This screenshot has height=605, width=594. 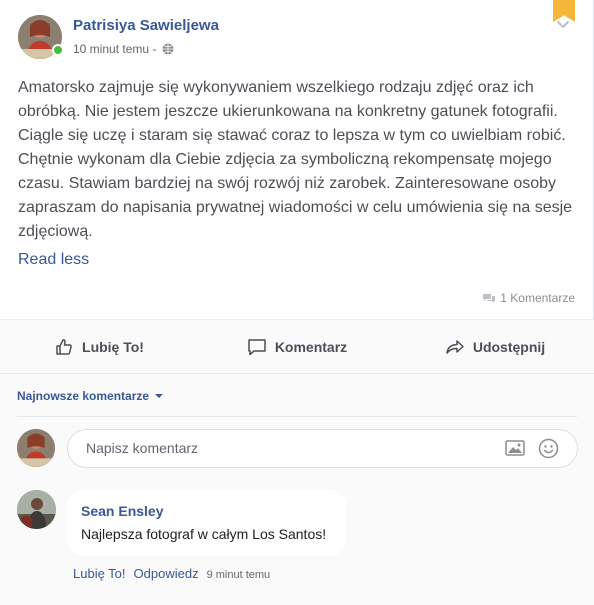 I want to click on comment-input, so click(x=286, y=448).